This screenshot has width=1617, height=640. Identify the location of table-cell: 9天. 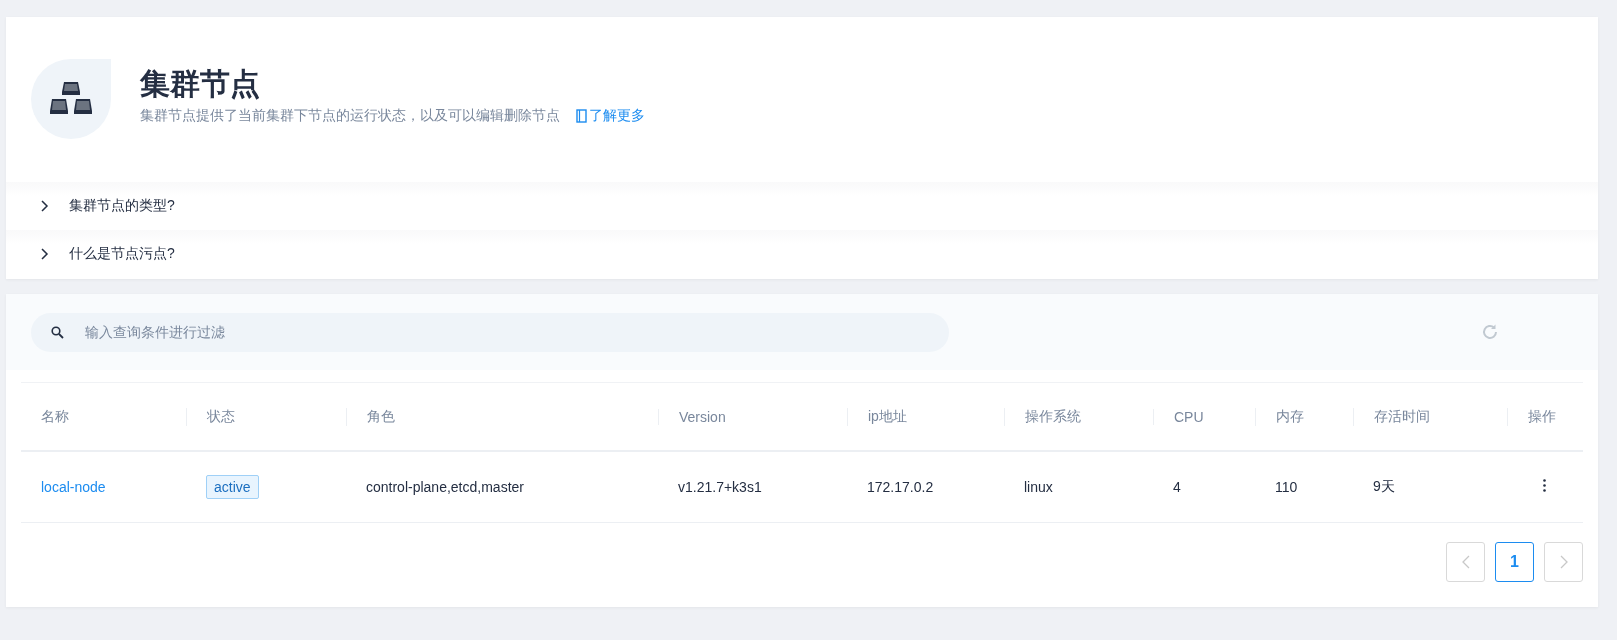
(1384, 486).